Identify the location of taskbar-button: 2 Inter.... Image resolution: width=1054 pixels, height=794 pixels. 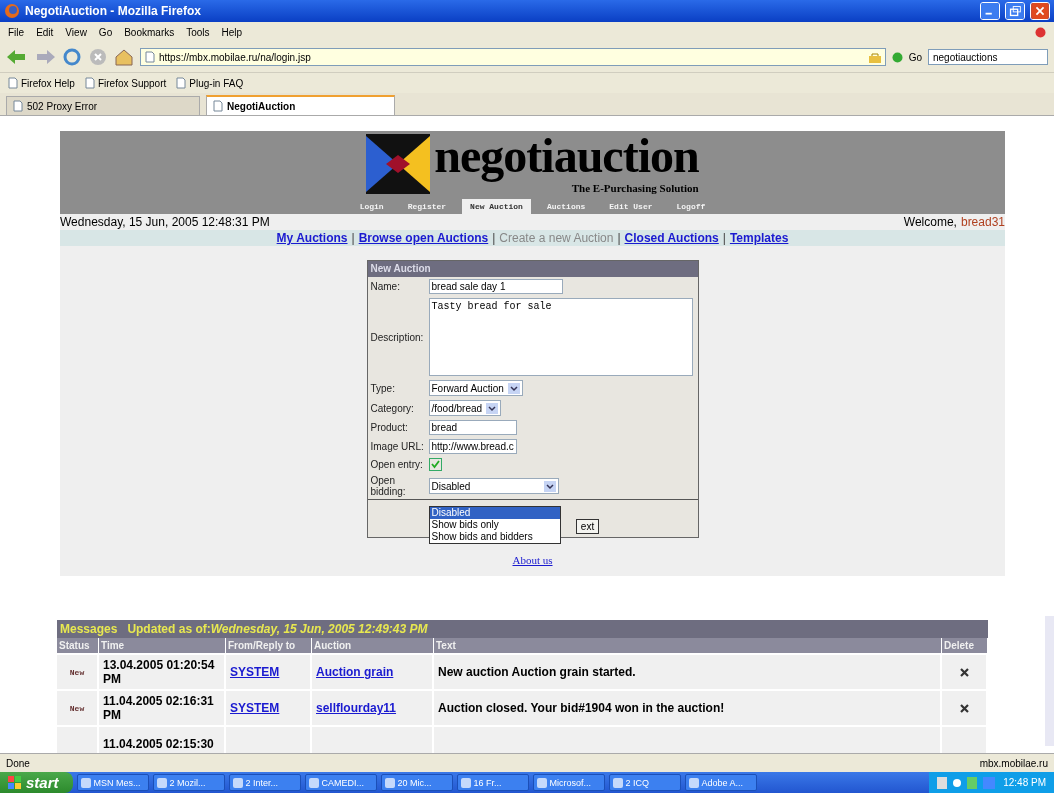
(264, 782).